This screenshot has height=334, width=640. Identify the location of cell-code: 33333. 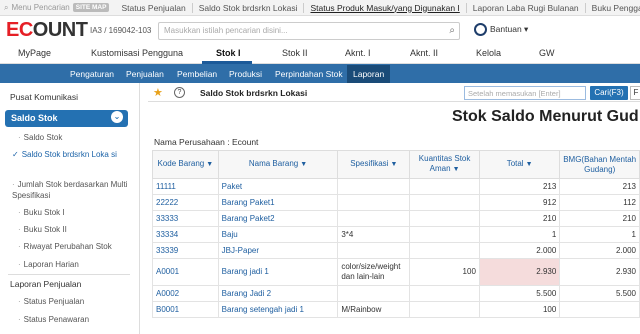
(185, 218).